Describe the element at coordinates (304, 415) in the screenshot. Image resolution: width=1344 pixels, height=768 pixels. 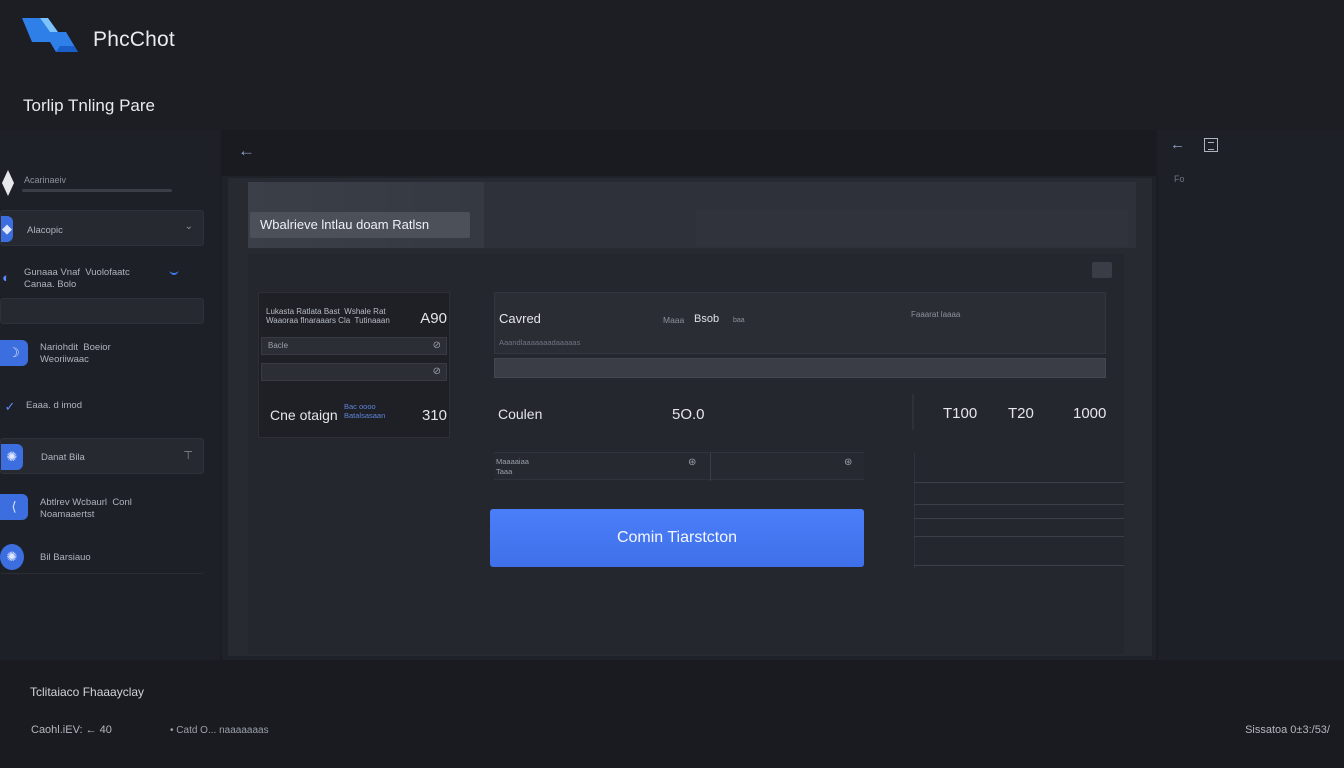
I see `summary-total-label: Cne otaign` at that location.